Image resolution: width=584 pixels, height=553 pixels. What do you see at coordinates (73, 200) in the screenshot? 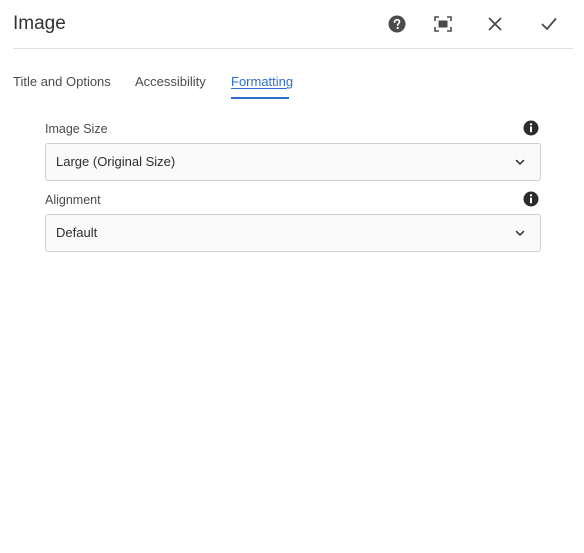
I see `alignment-label: Alignment` at bounding box center [73, 200].